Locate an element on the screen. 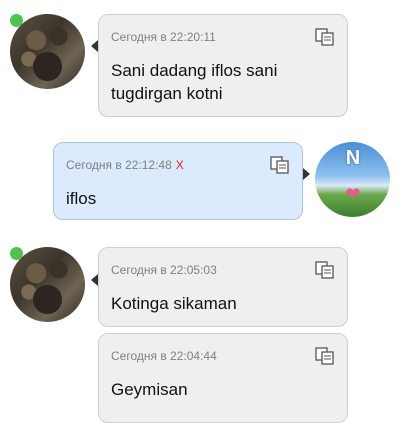 The height and width of the screenshot is (423, 400). message-bubble: Сегодня в 22:04:44 Geymisan is located at coordinates (223, 378).